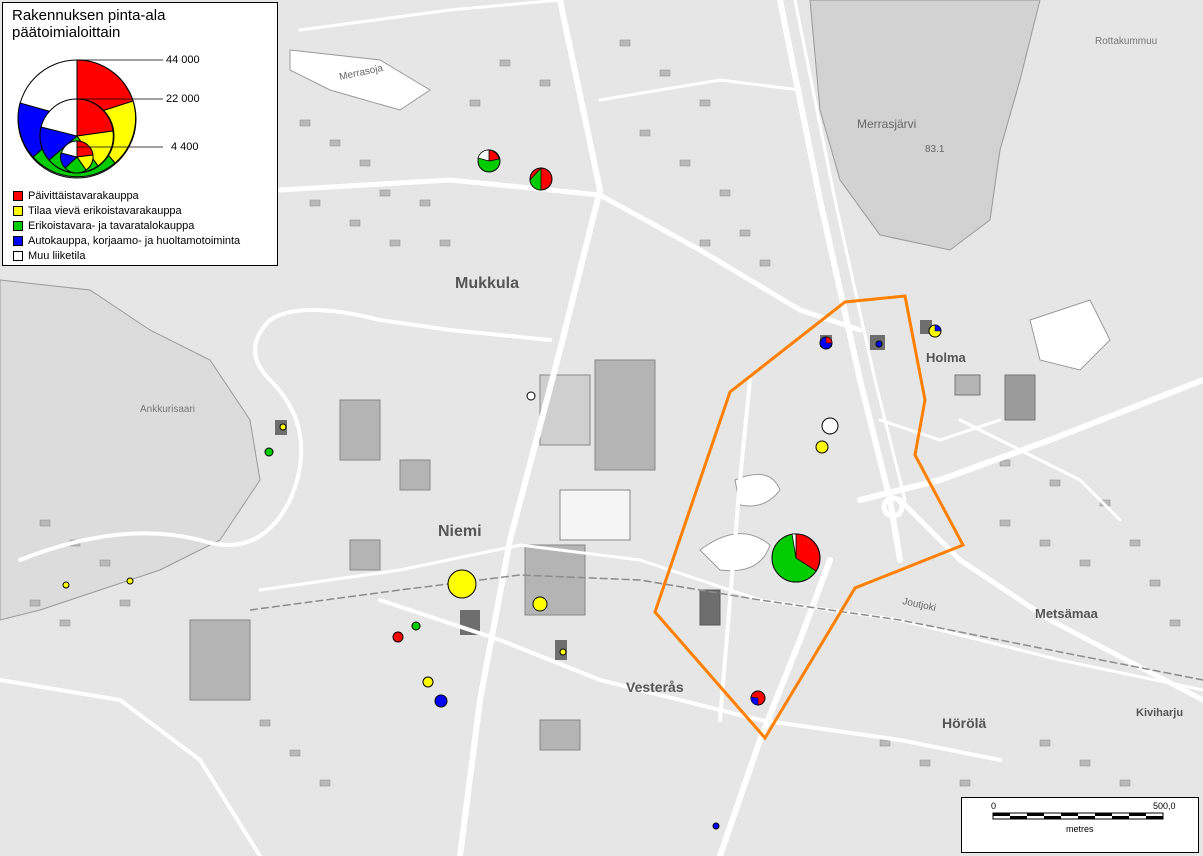  I want to click on pie-symbol-holma-east, so click(935, 331).